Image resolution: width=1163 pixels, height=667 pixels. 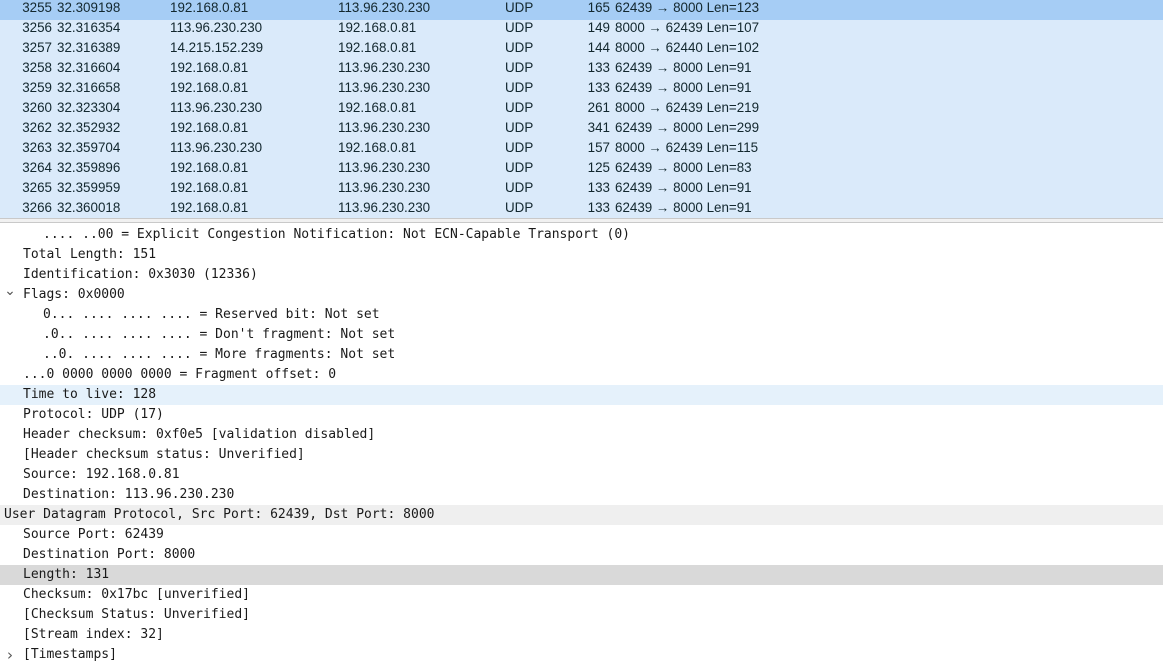 I want to click on tree-field-text: Flags: 0x0000, so click(x=74, y=294).